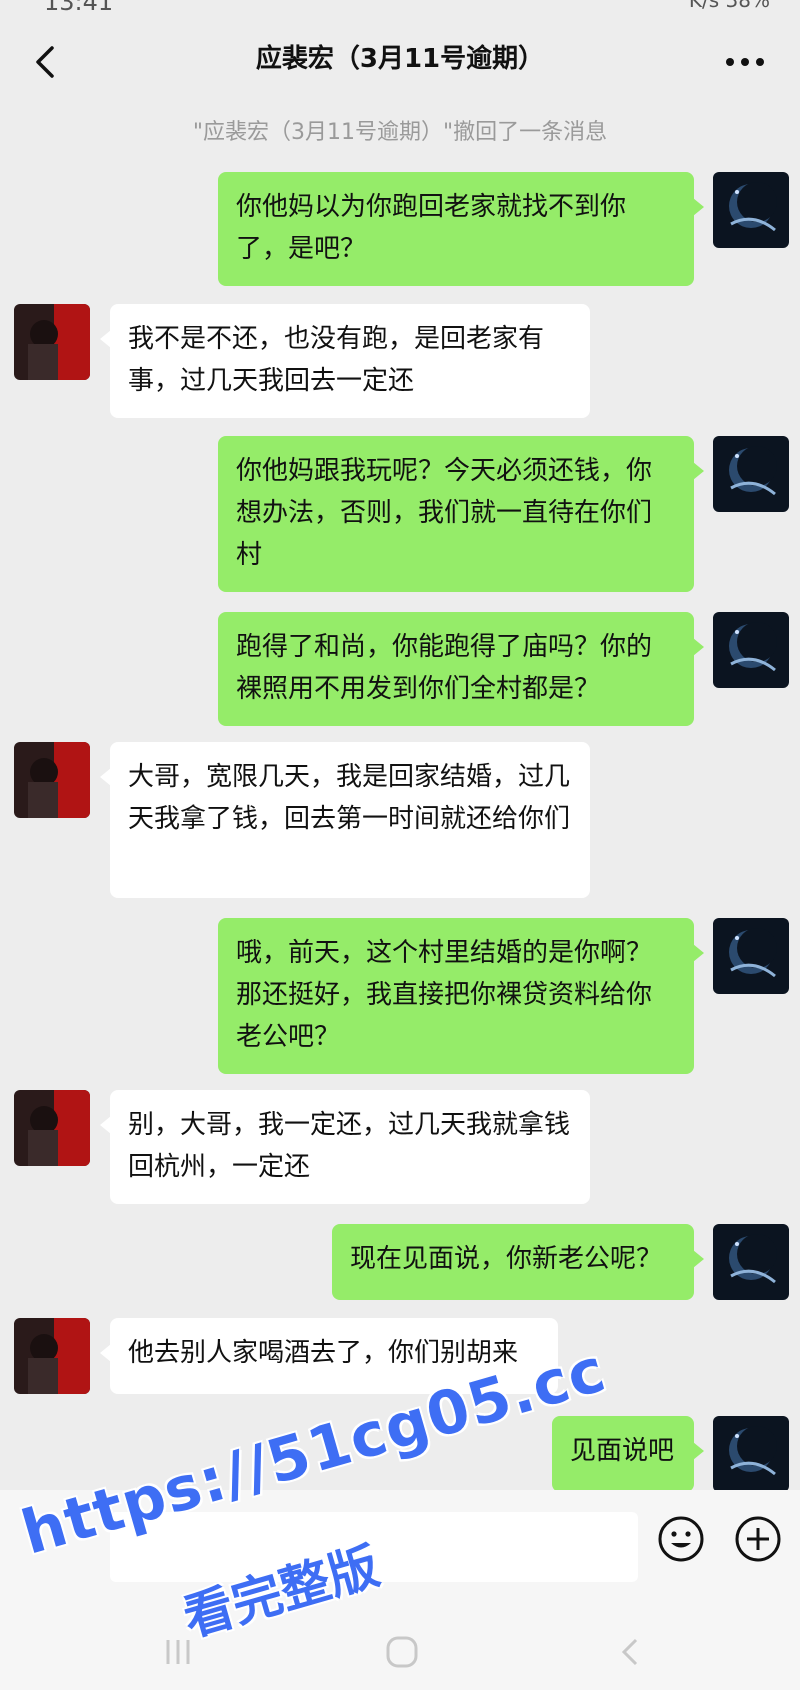 The width and height of the screenshot is (800, 1690). What do you see at coordinates (745, 62) in the screenshot?
I see `more-dots-icon` at bounding box center [745, 62].